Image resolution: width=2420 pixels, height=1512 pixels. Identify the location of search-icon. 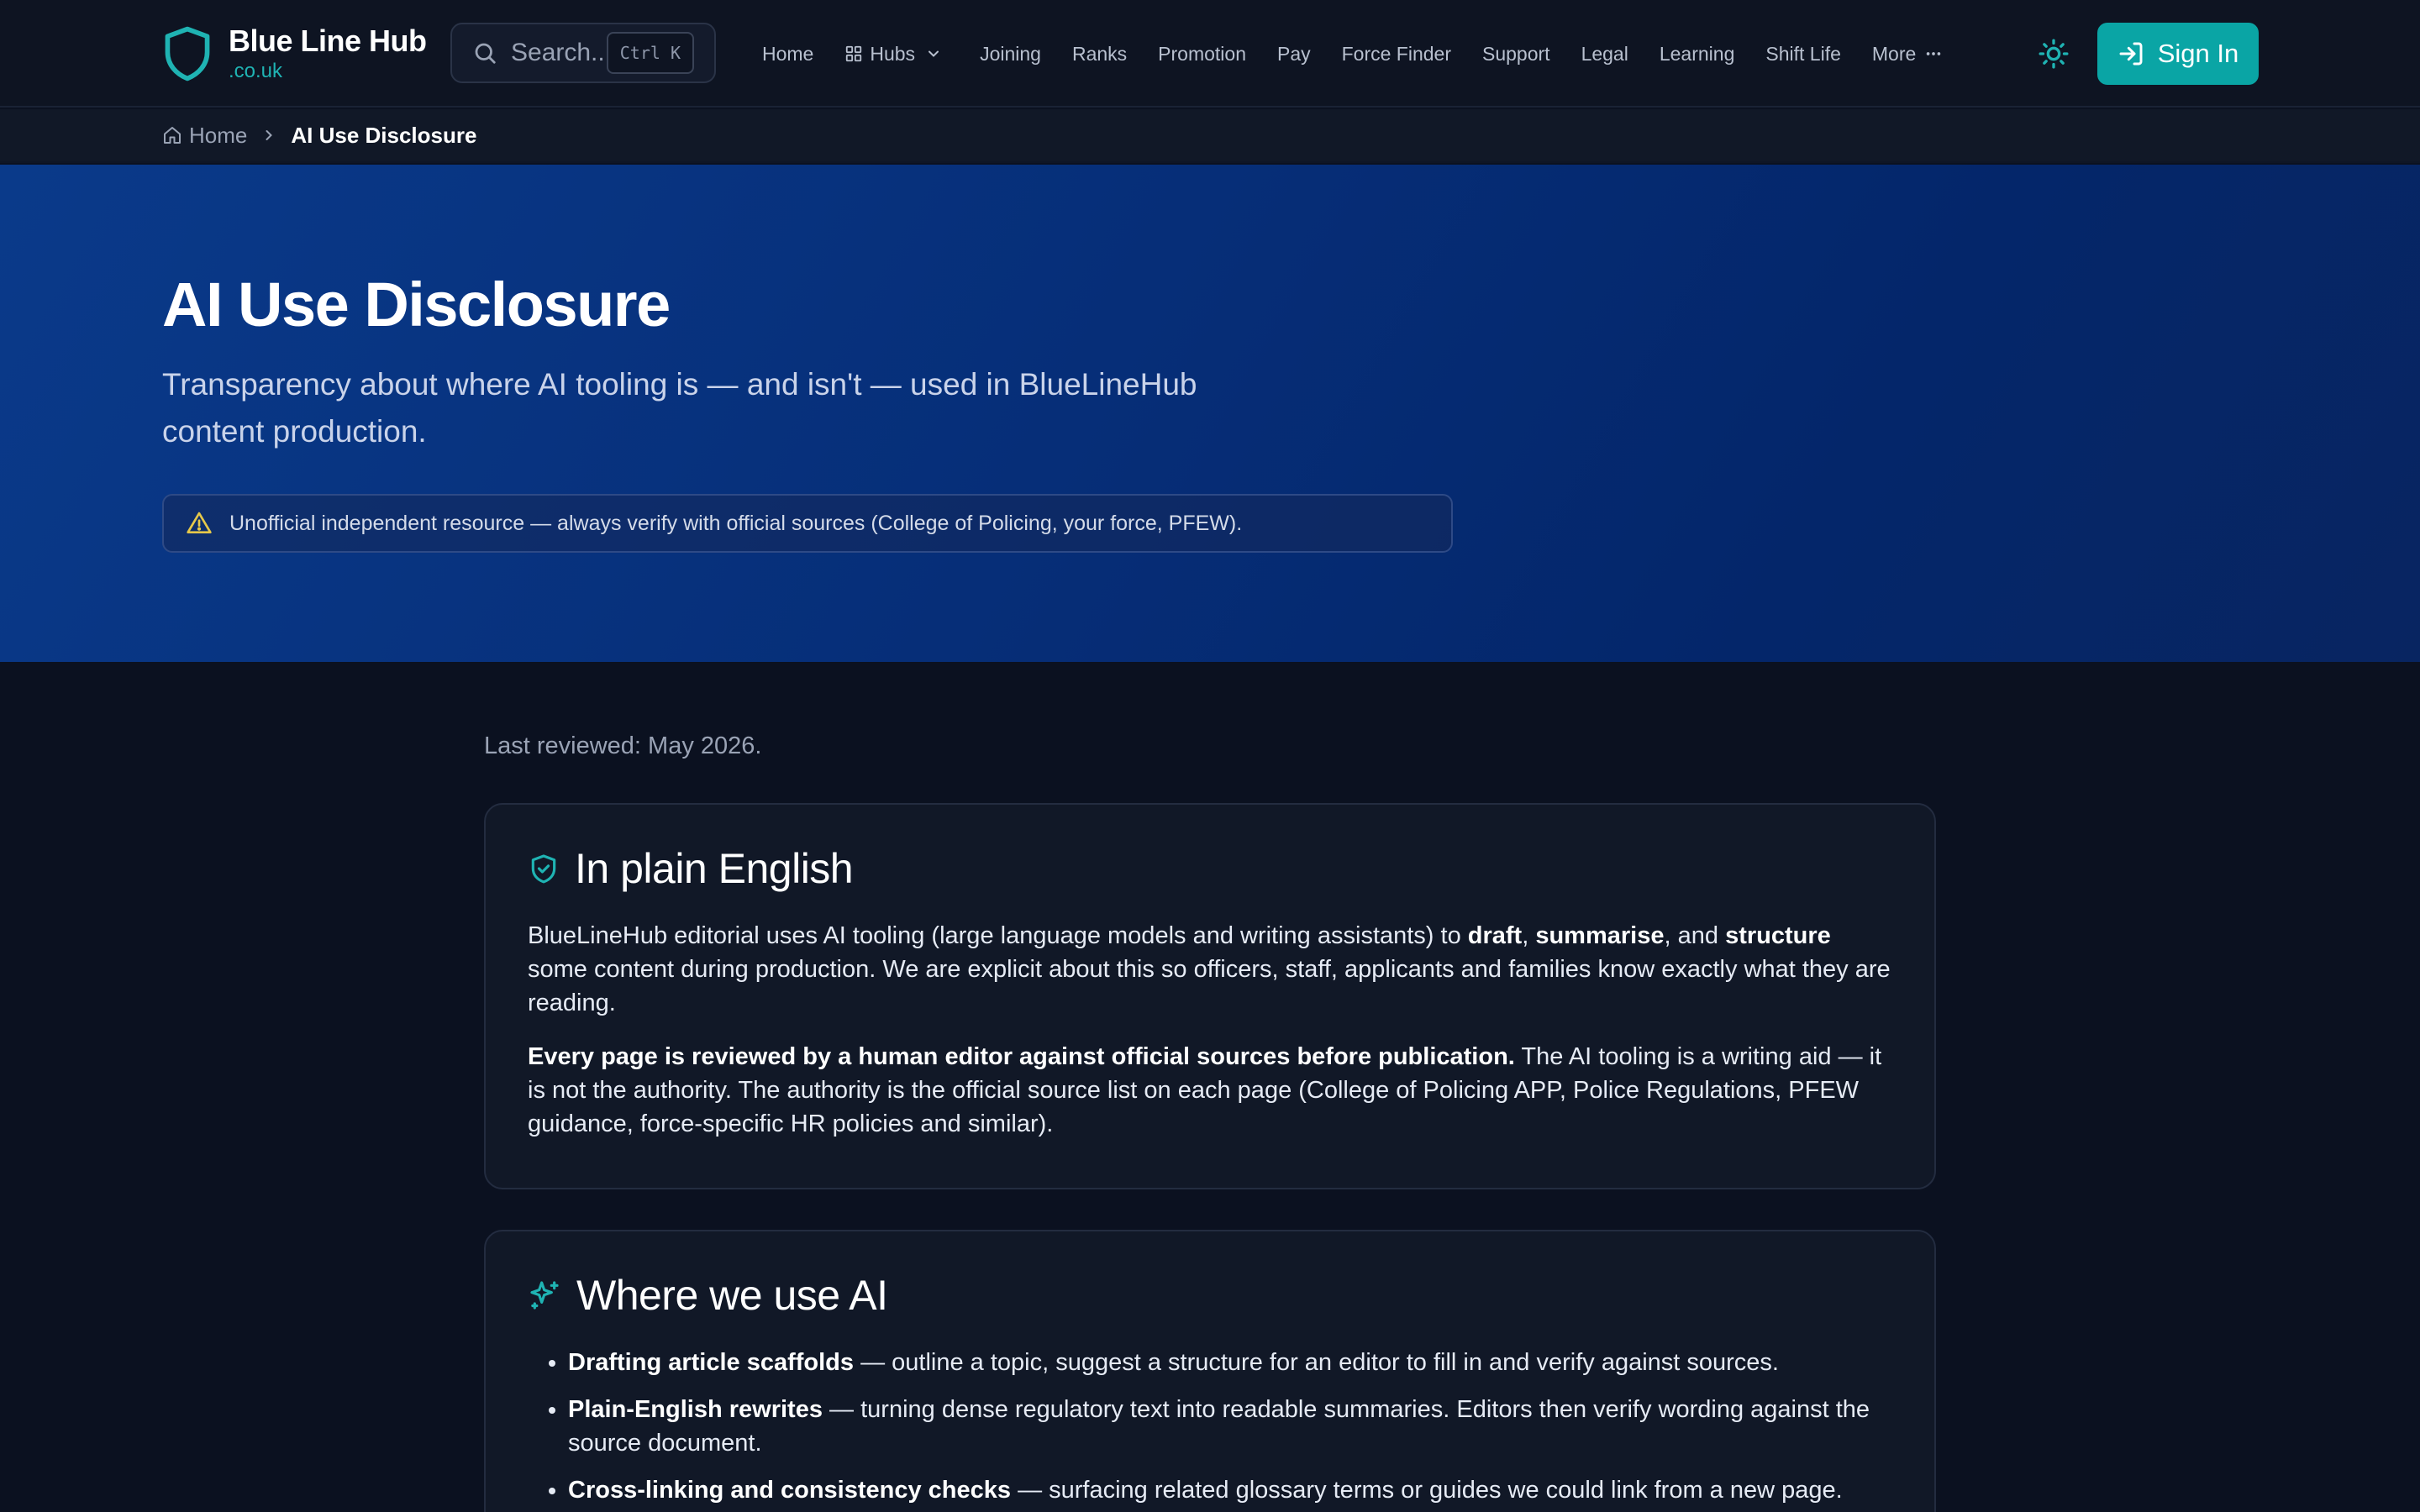
(485, 53).